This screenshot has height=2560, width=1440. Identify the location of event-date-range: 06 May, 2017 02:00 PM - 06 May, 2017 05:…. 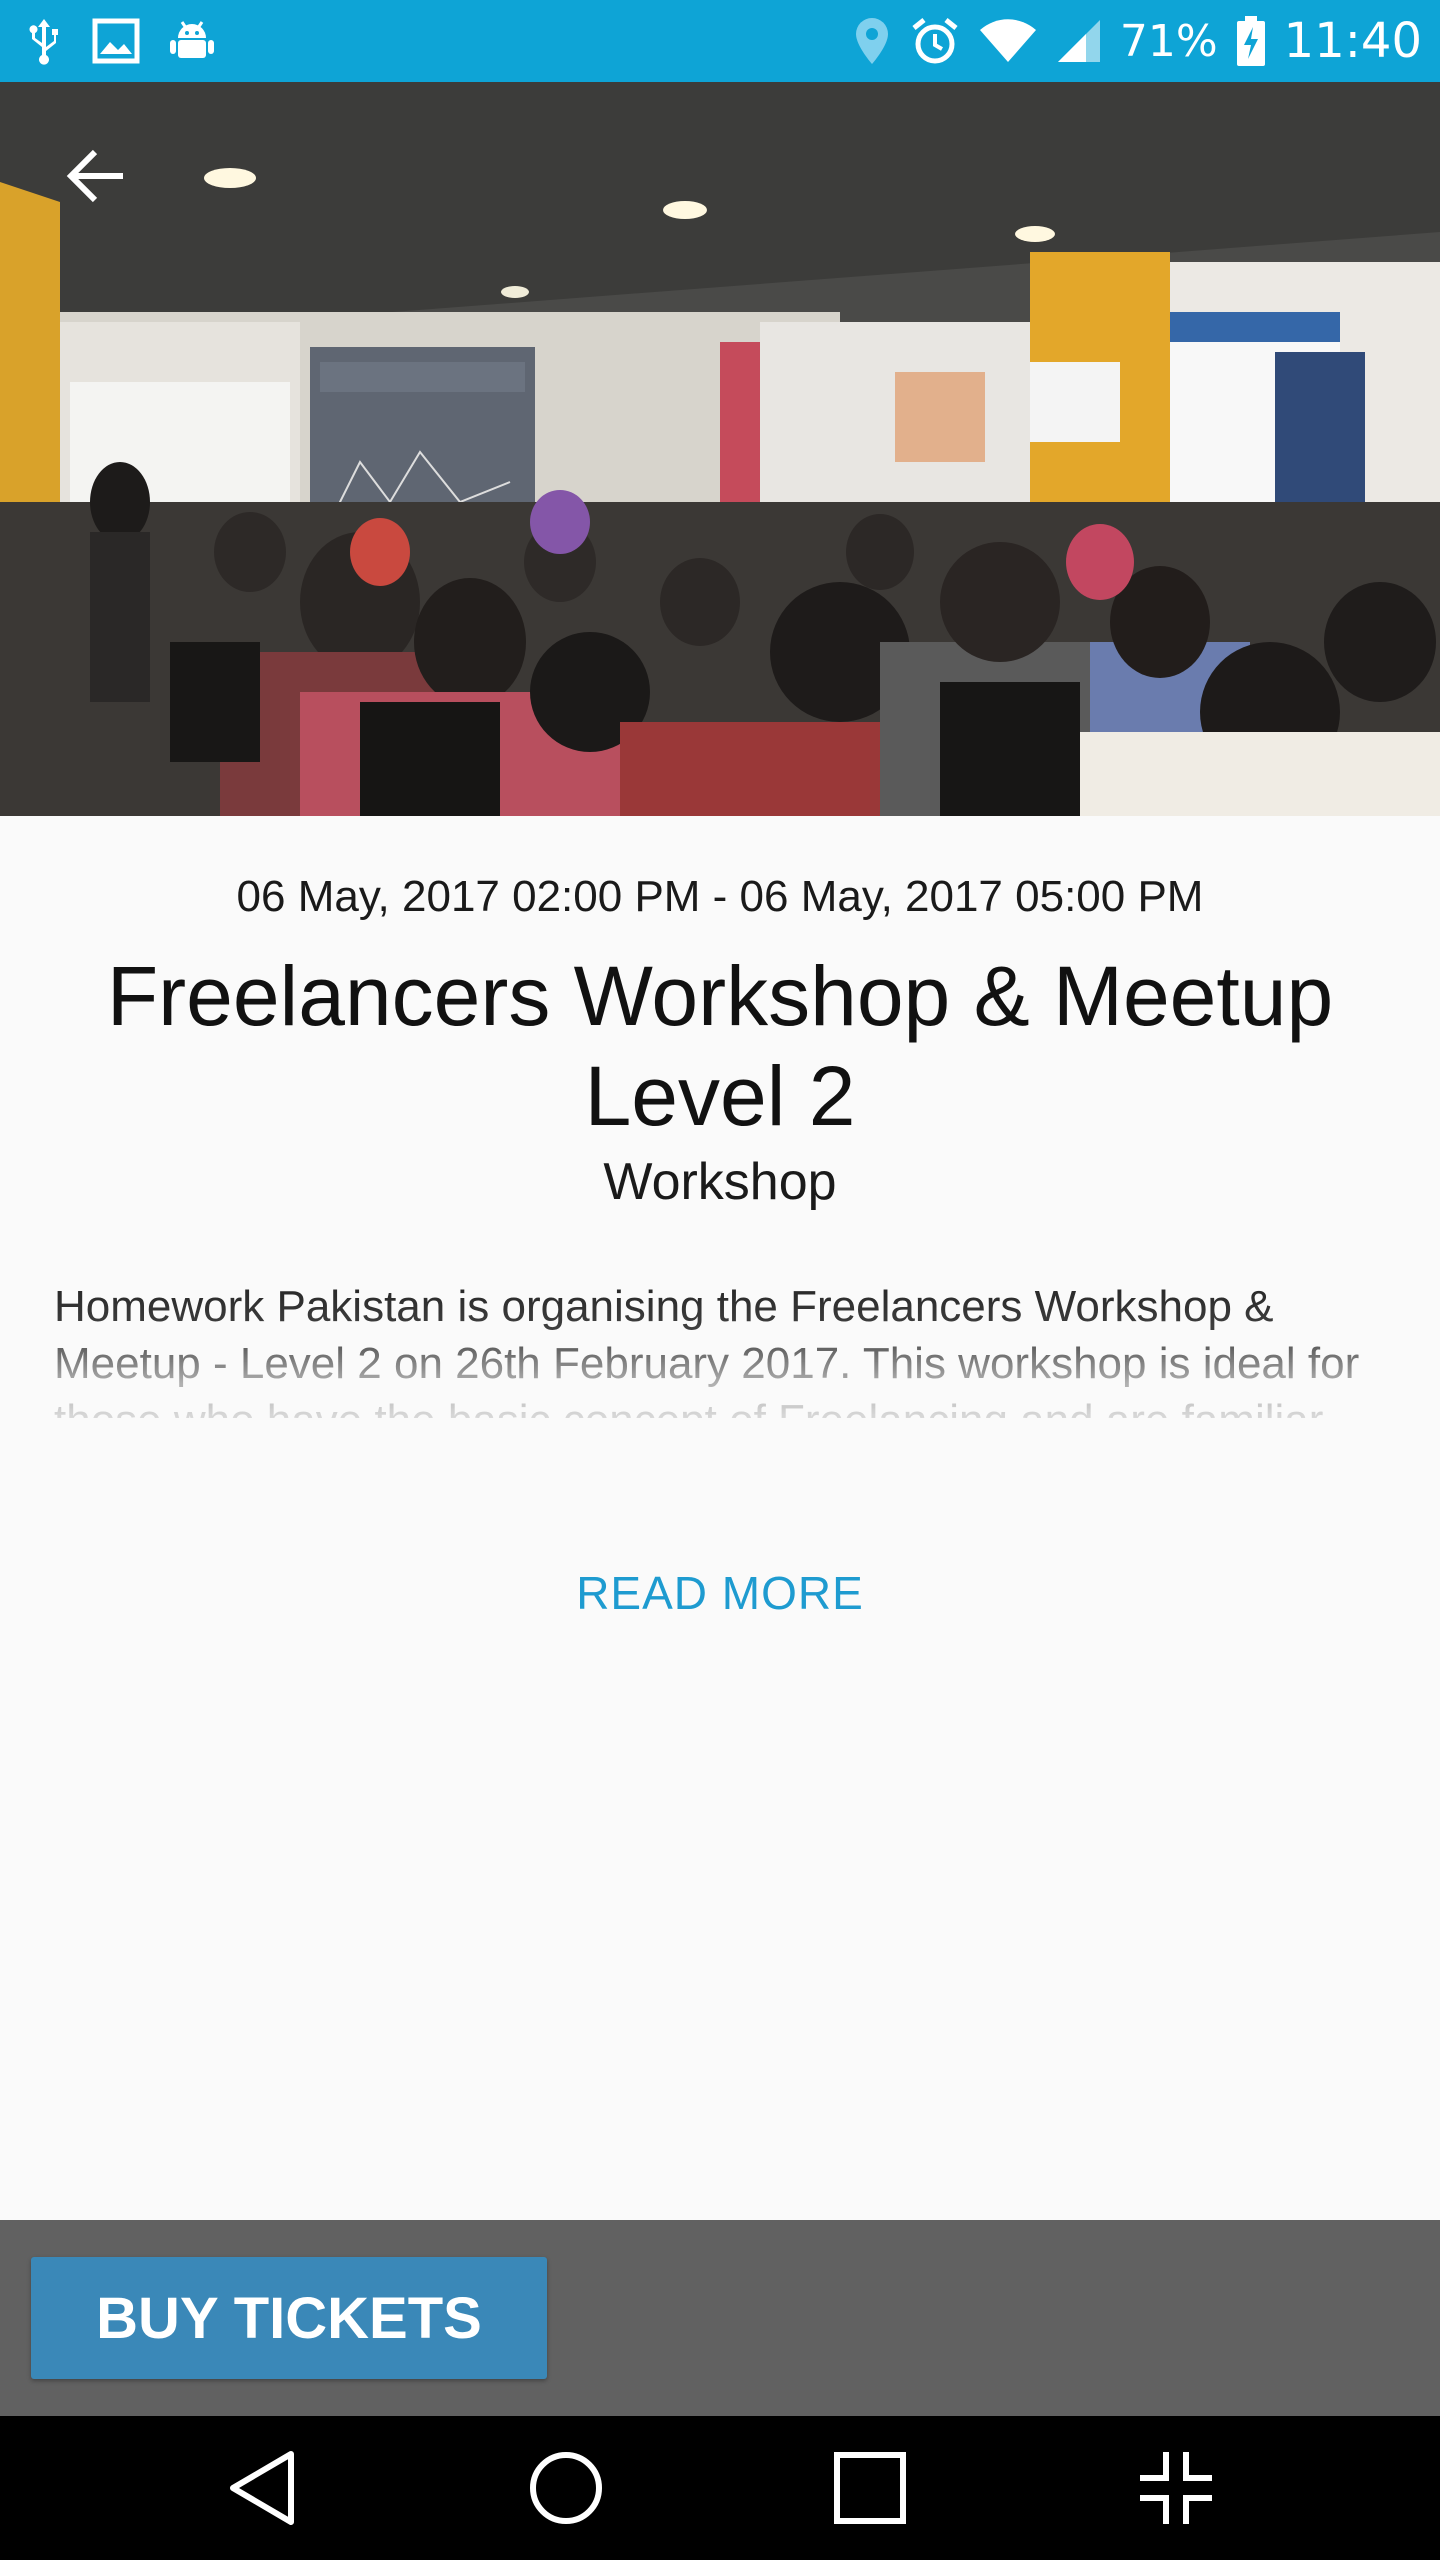
(720, 896).